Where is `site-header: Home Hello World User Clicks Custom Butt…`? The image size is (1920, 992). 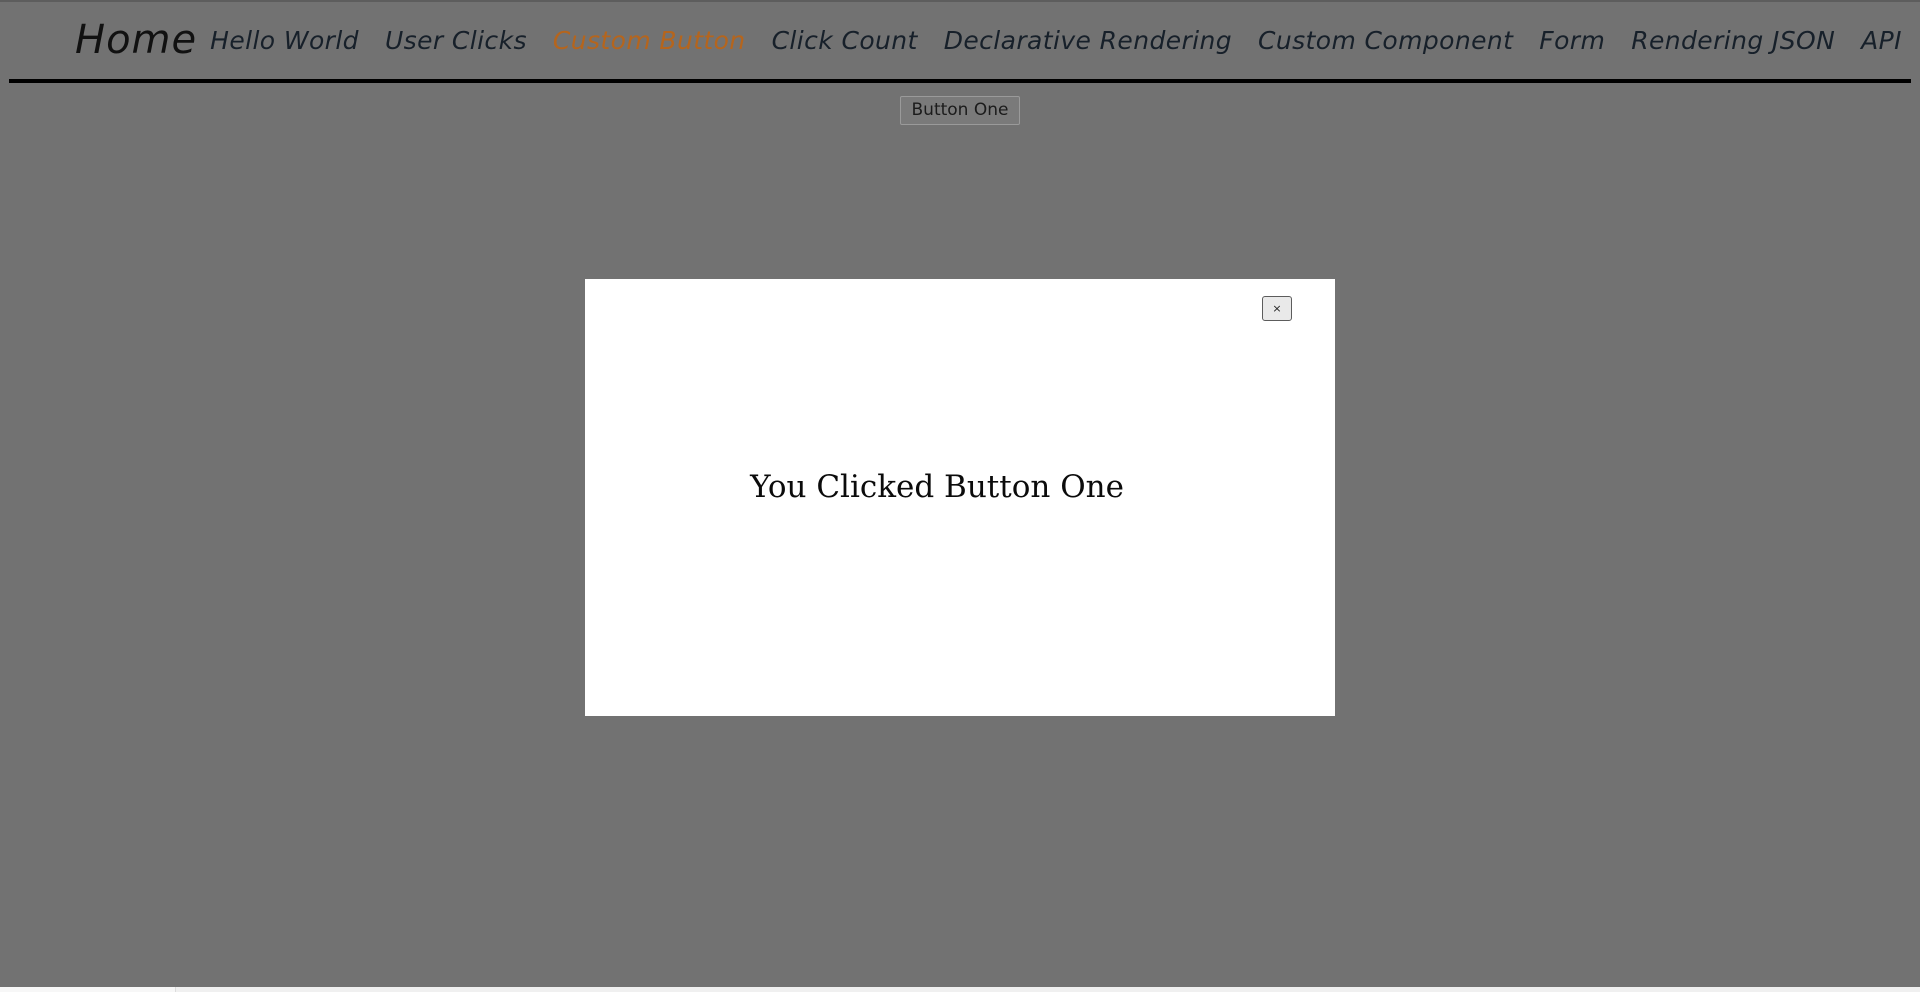
site-header: Home Hello World User Clicks Custom Butt… is located at coordinates (960, 40).